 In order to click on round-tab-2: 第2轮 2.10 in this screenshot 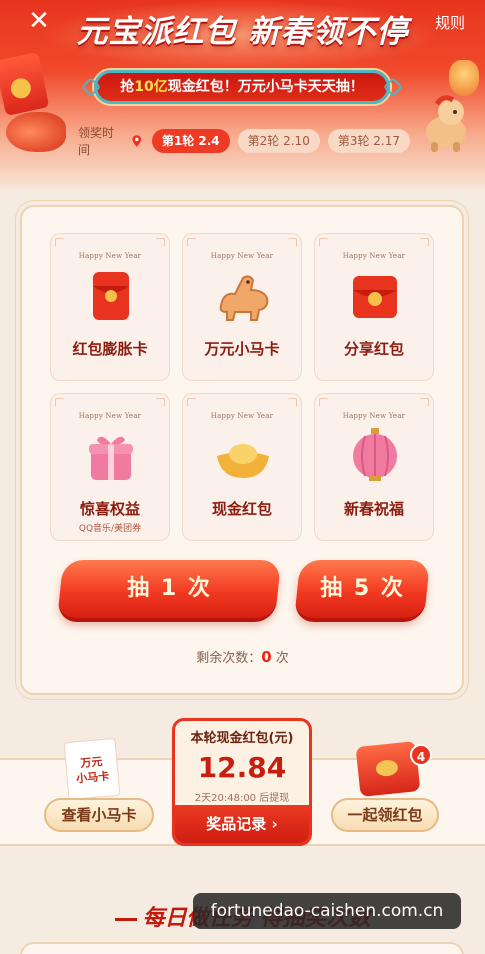, I will do `click(278, 141)`.